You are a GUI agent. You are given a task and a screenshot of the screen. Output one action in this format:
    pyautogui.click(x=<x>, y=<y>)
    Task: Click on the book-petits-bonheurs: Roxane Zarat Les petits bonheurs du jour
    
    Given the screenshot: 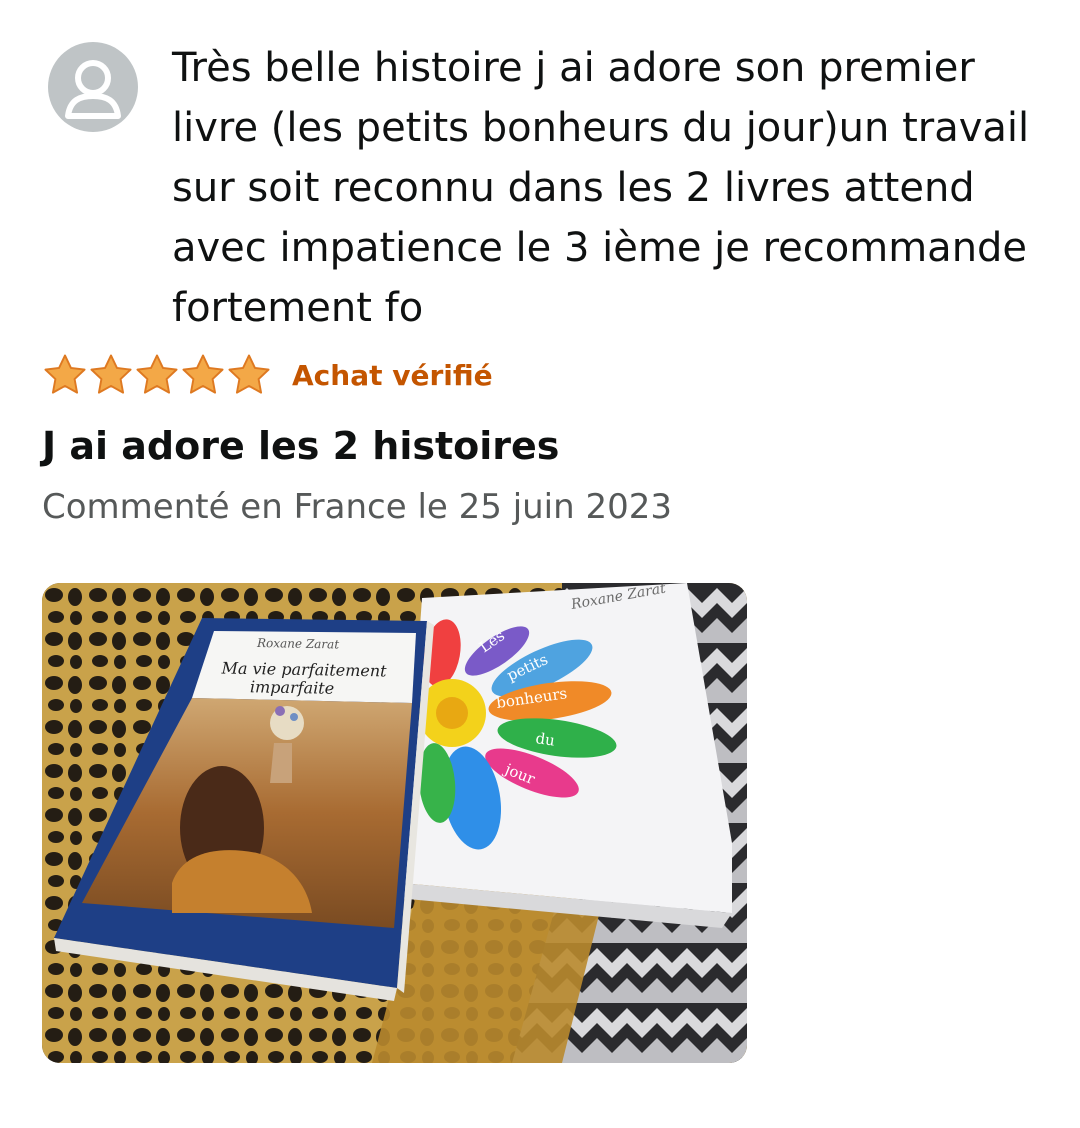 What is the action you would take?
    pyautogui.click(x=564, y=755)
    